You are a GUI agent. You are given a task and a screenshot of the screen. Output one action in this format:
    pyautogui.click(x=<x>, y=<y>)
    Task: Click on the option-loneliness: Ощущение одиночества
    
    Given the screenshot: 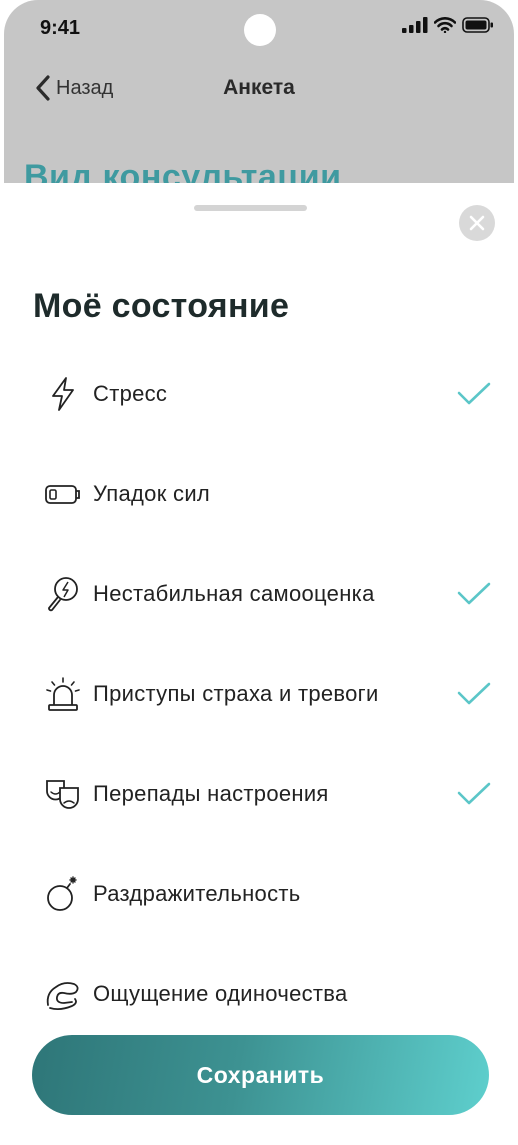 What is the action you would take?
    pyautogui.click(x=259, y=993)
    